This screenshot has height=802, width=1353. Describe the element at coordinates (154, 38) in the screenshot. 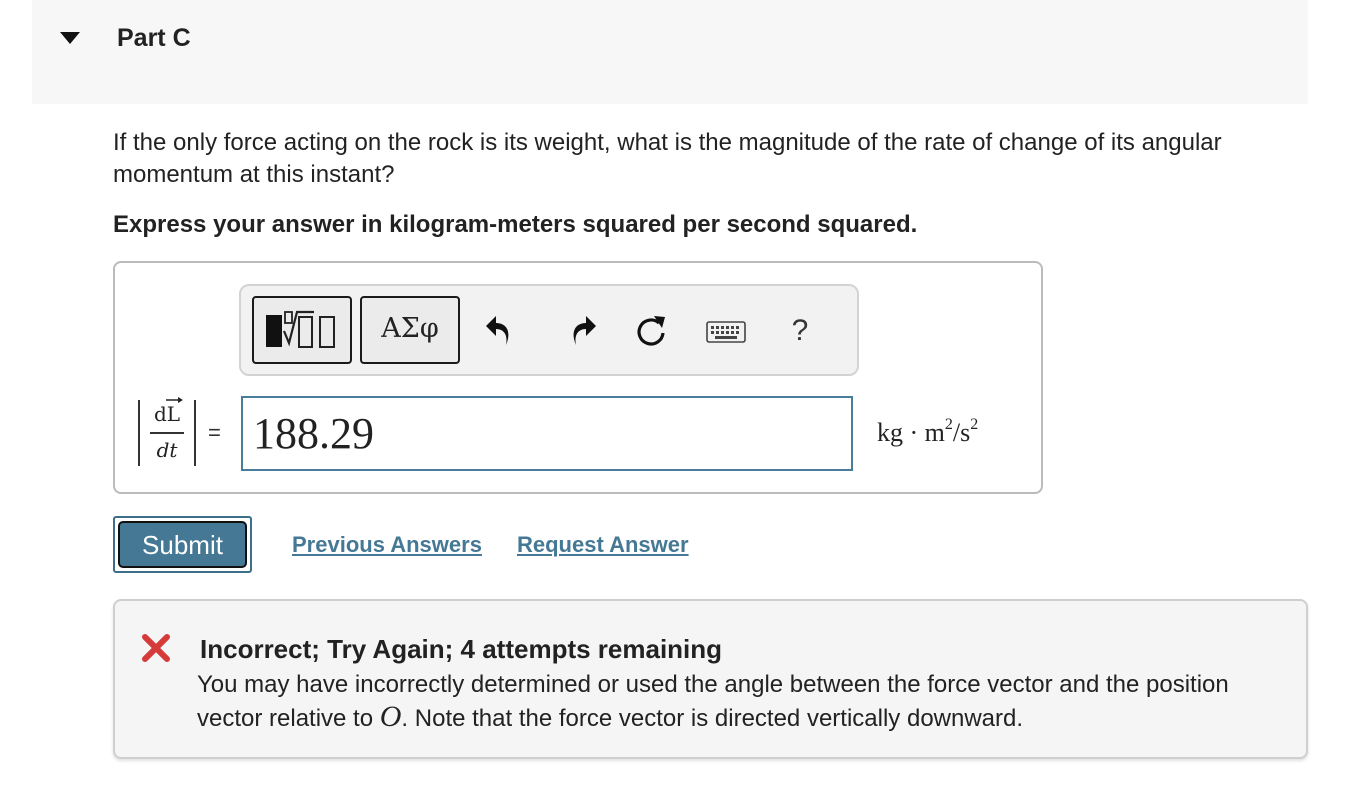

I see `part-title: Part C` at that location.